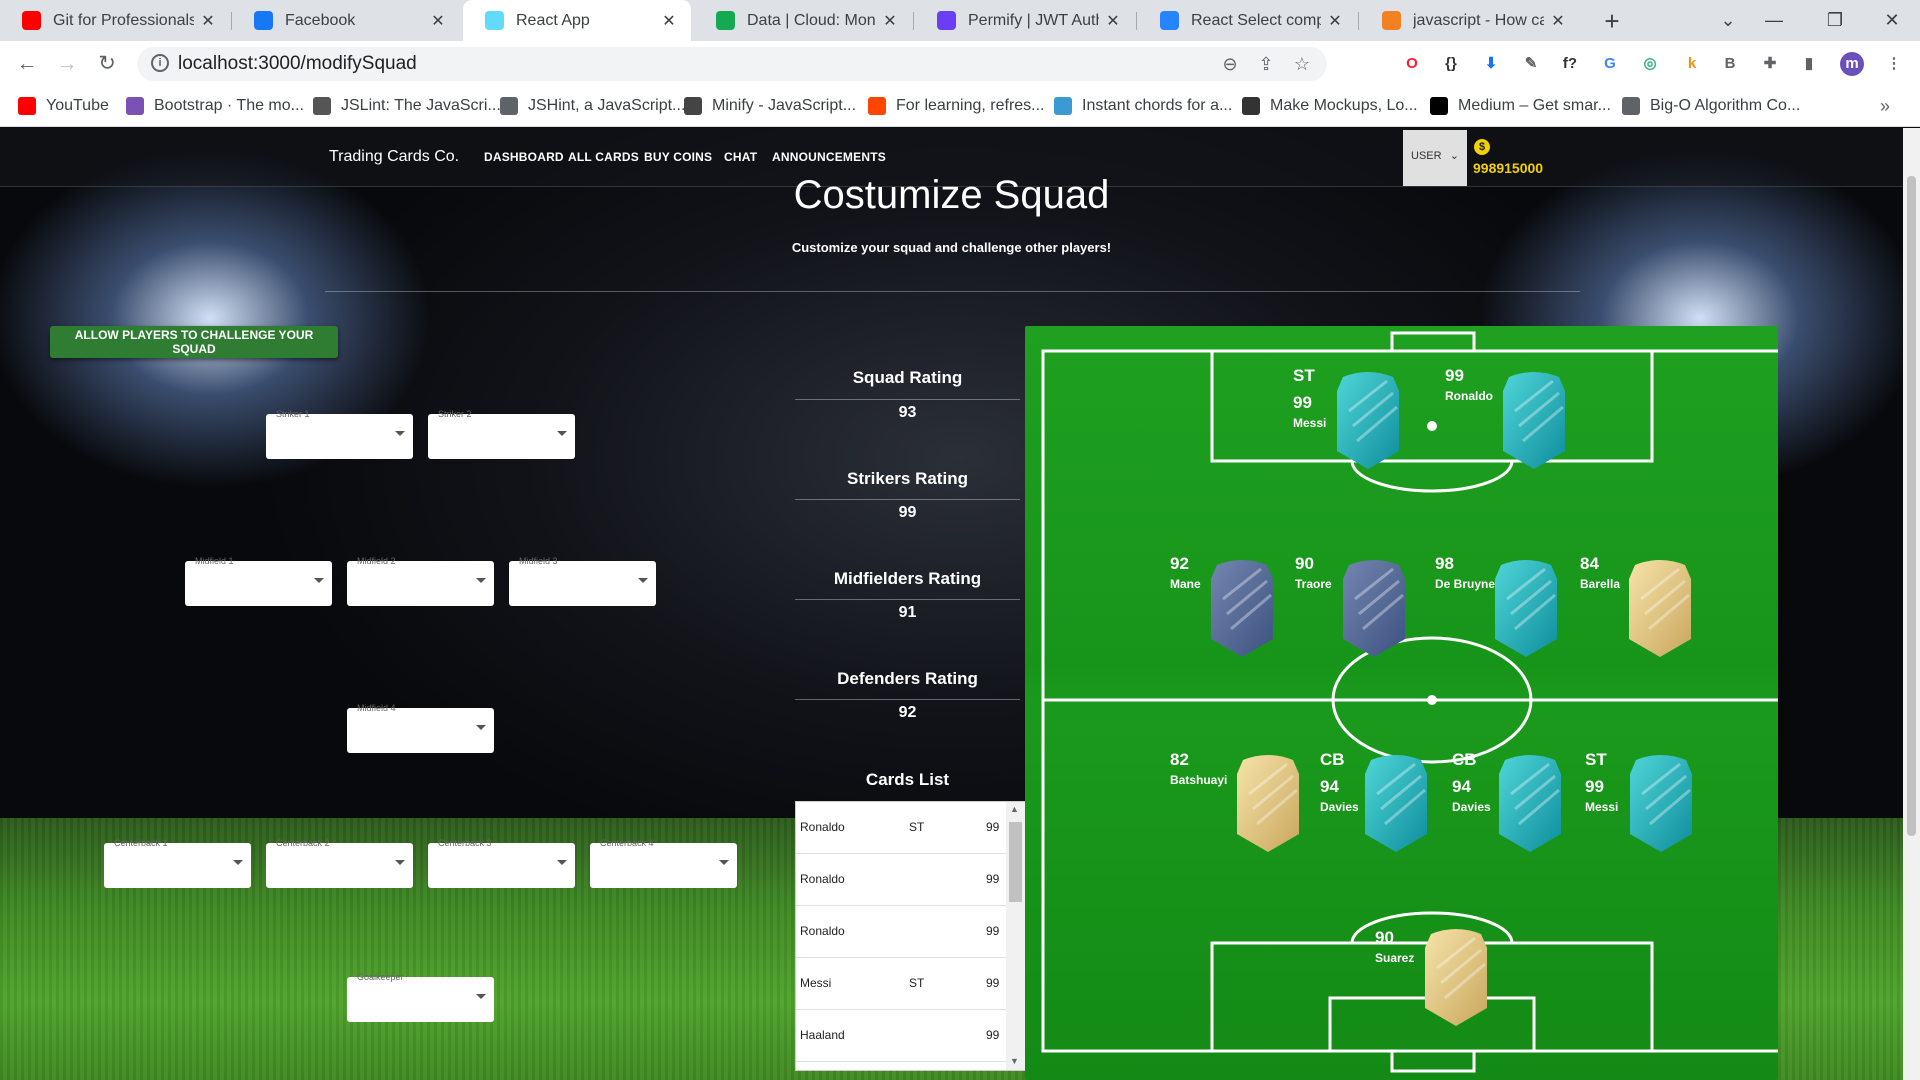 The height and width of the screenshot is (1080, 1920). What do you see at coordinates (339, 863) in the screenshot?
I see `centerback-2-select: Centerback 2` at bounding box center [339, 863].